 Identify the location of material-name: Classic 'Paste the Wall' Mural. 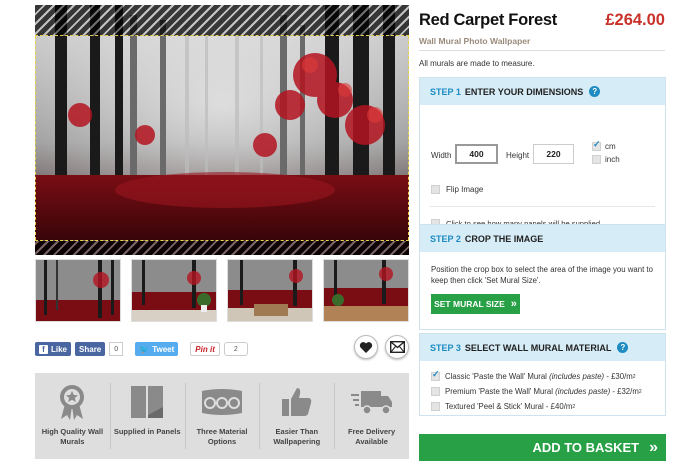
(496, 376).